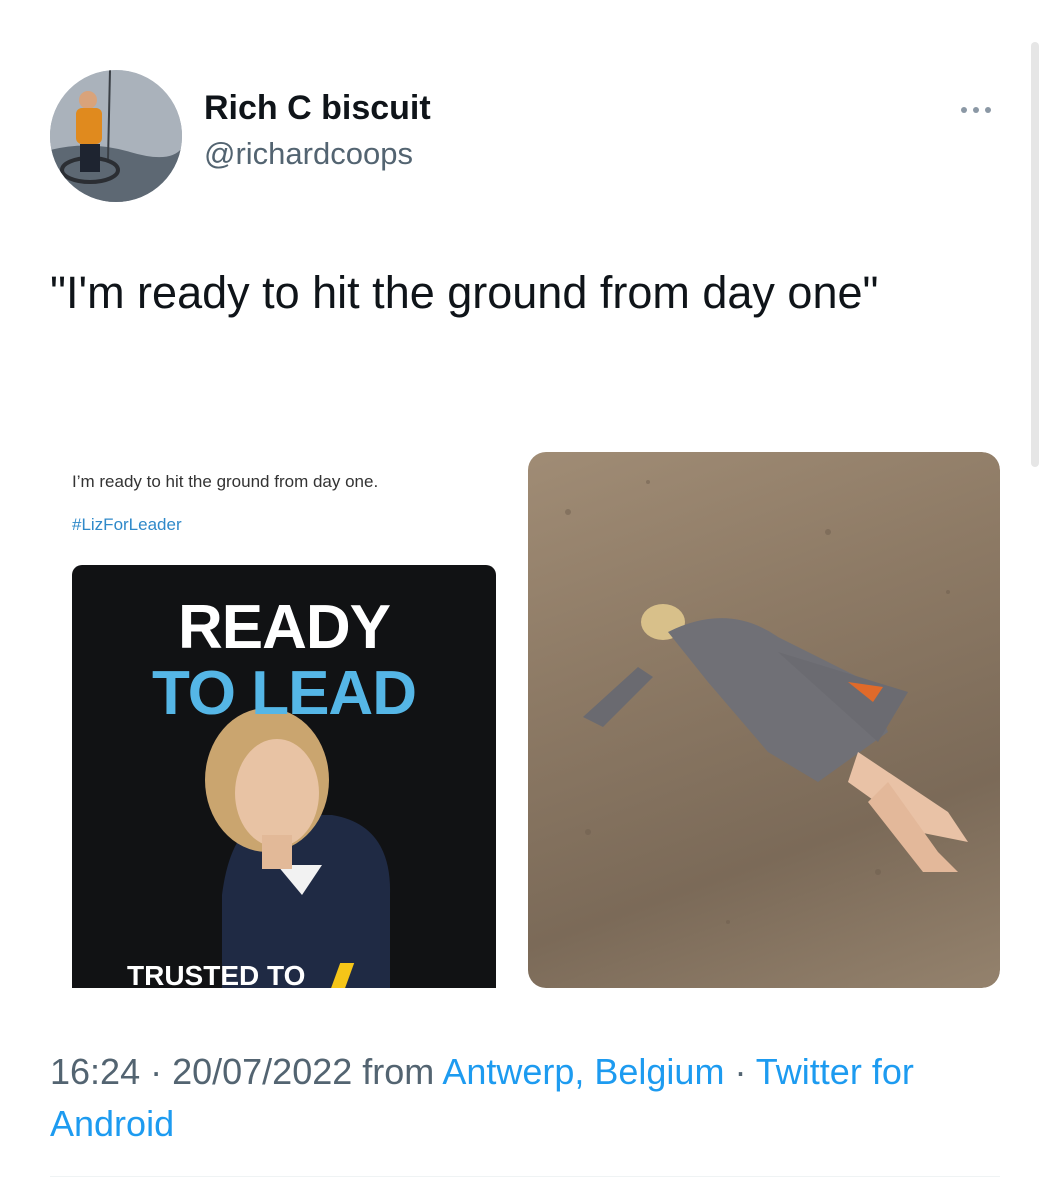  I want to click on avatar-photo, so click(116, 136).